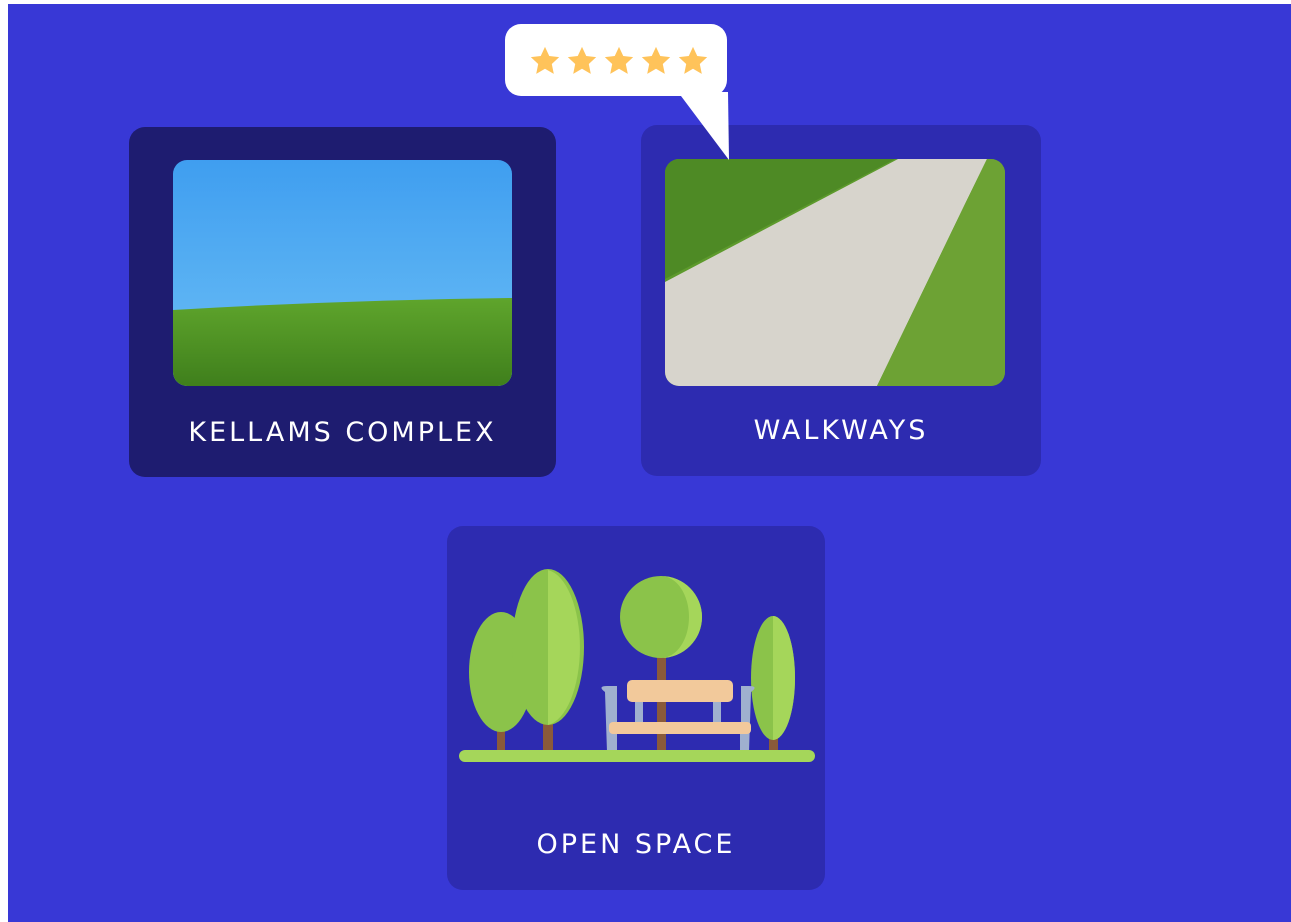 This screenshot has height=922, width=1291. I want to click on kellams-complex-photo, so click(342, 273).